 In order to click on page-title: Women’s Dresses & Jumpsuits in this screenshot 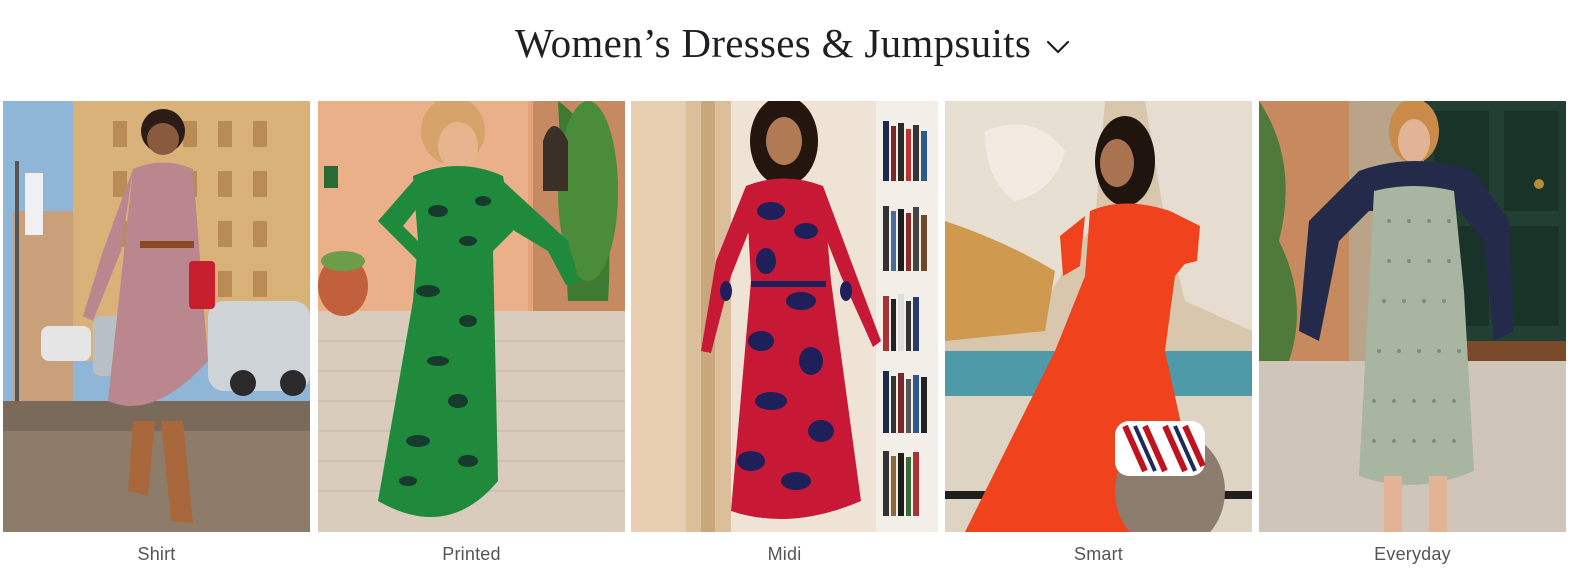, I will do `click(773, 43)`.